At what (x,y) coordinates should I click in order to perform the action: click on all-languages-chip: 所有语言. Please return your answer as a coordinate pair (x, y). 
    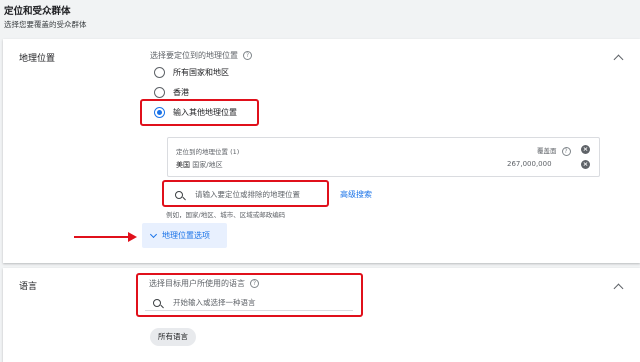
    Looking at the image, I should click on (173, 337).